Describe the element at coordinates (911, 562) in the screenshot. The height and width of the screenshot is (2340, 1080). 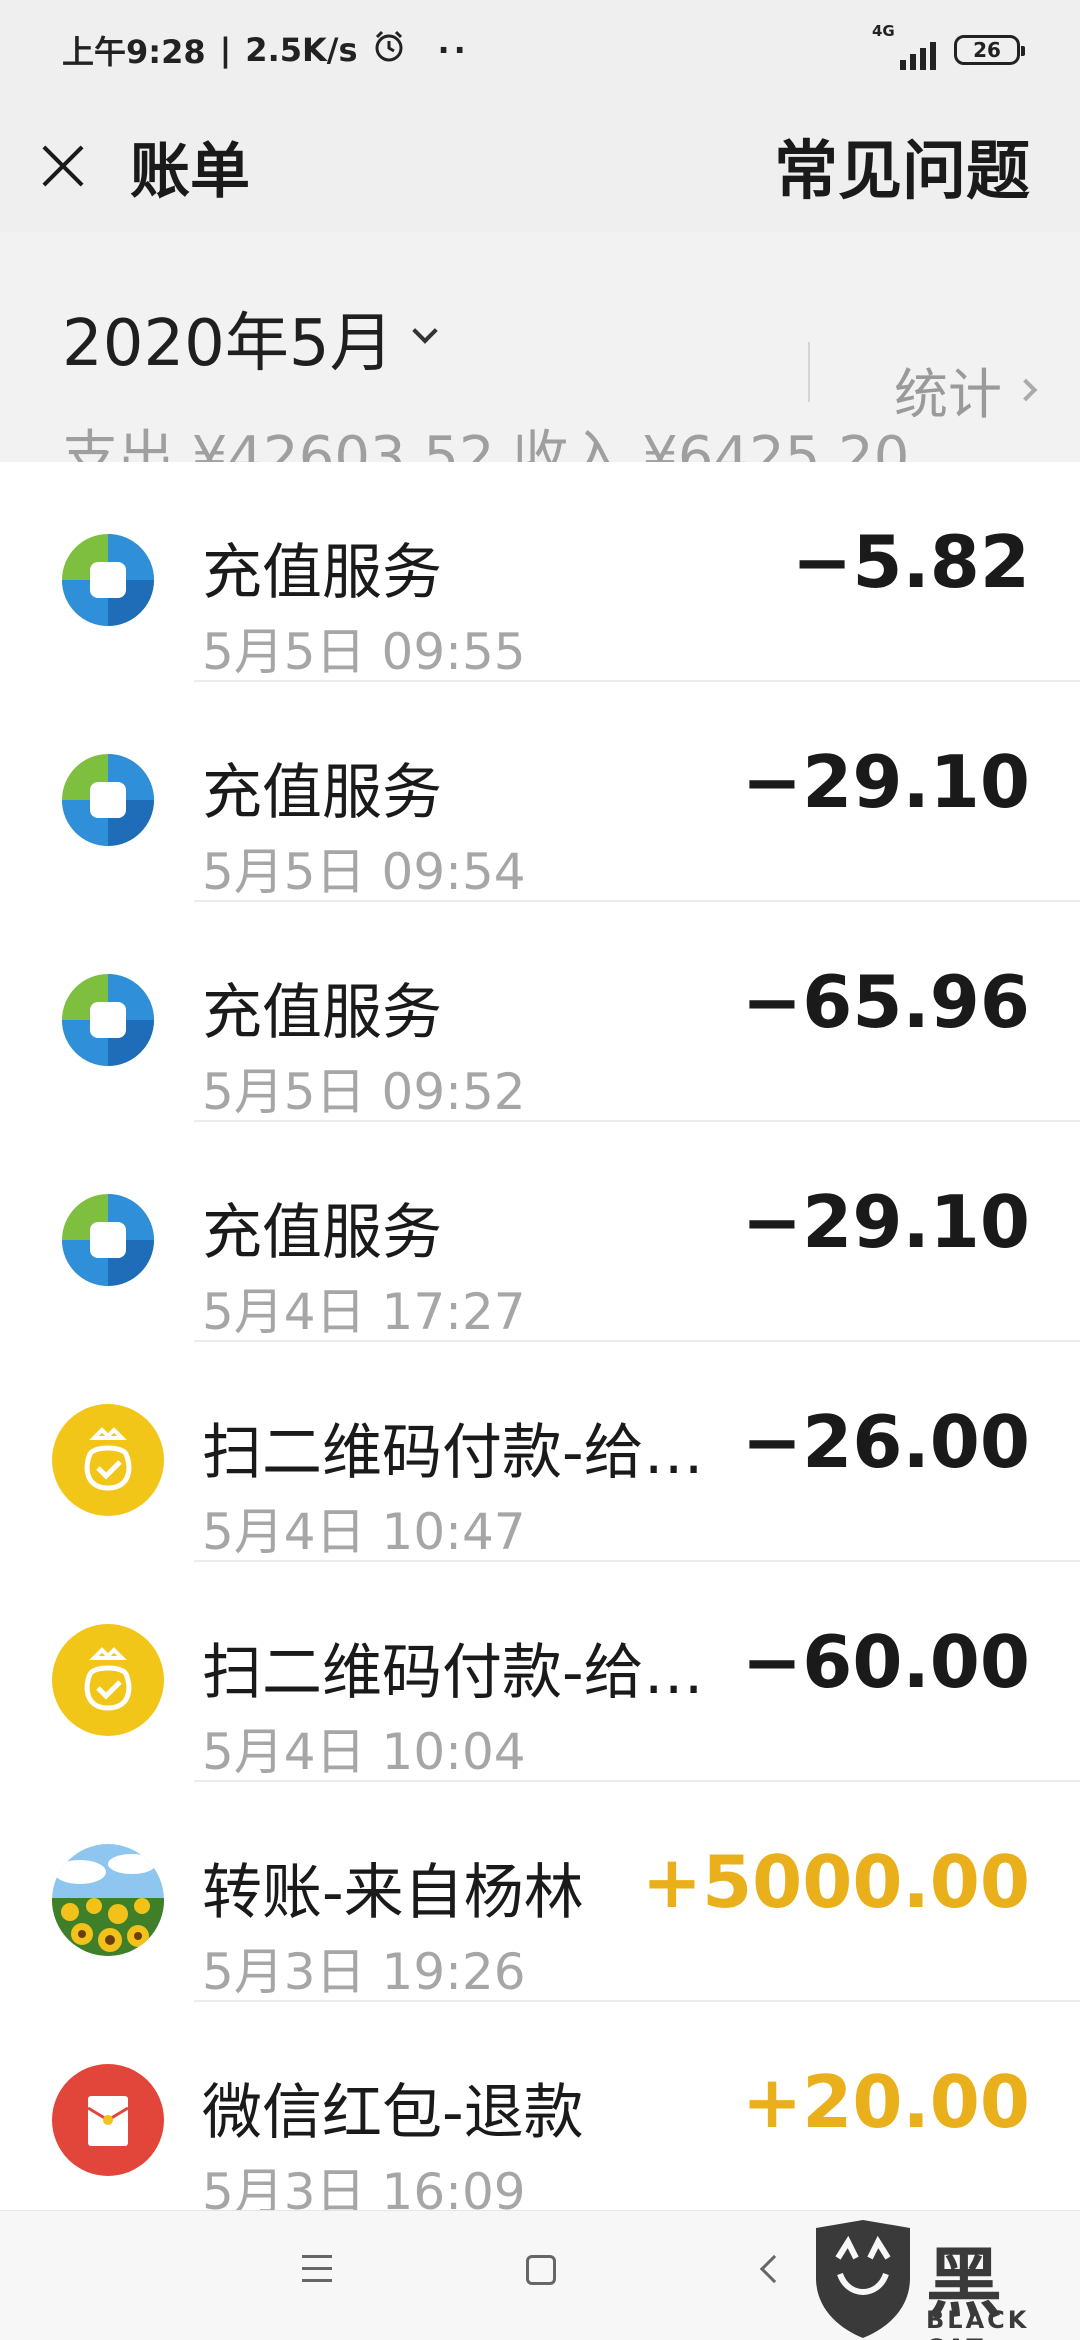
I see `transaction-amount: −5.82` at that location.